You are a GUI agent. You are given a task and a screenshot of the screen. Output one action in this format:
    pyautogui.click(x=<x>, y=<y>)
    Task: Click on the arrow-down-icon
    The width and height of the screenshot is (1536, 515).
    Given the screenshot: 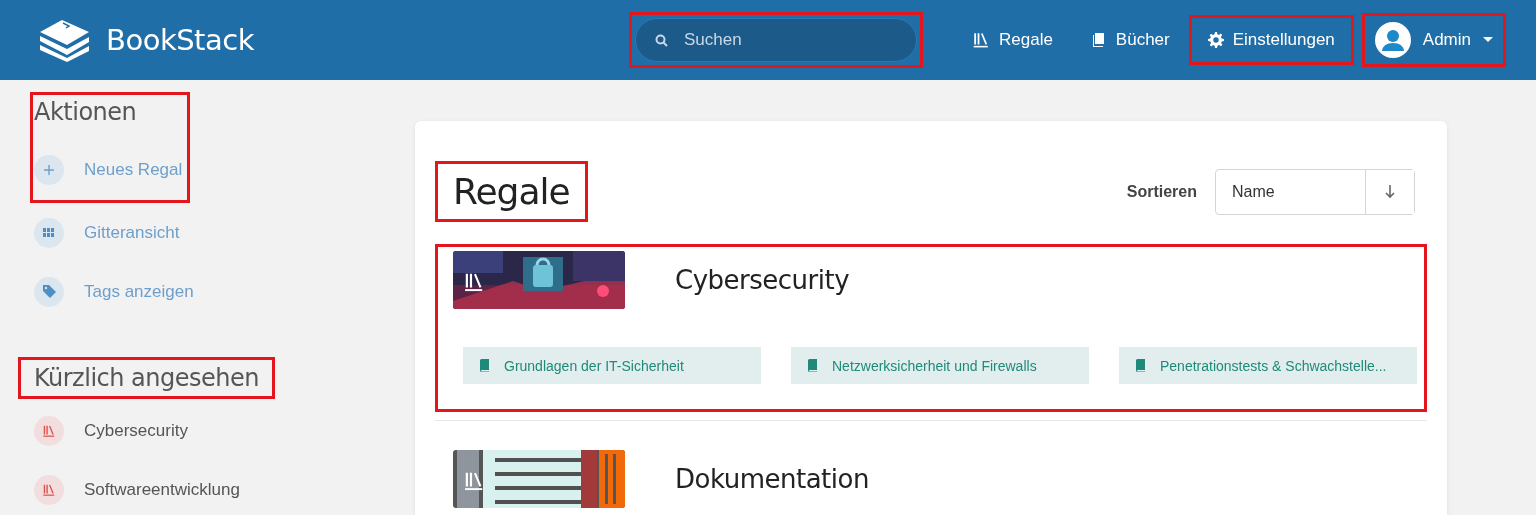 What is the action you would take?
    pyautogui.click(x=1390, y=191)
    